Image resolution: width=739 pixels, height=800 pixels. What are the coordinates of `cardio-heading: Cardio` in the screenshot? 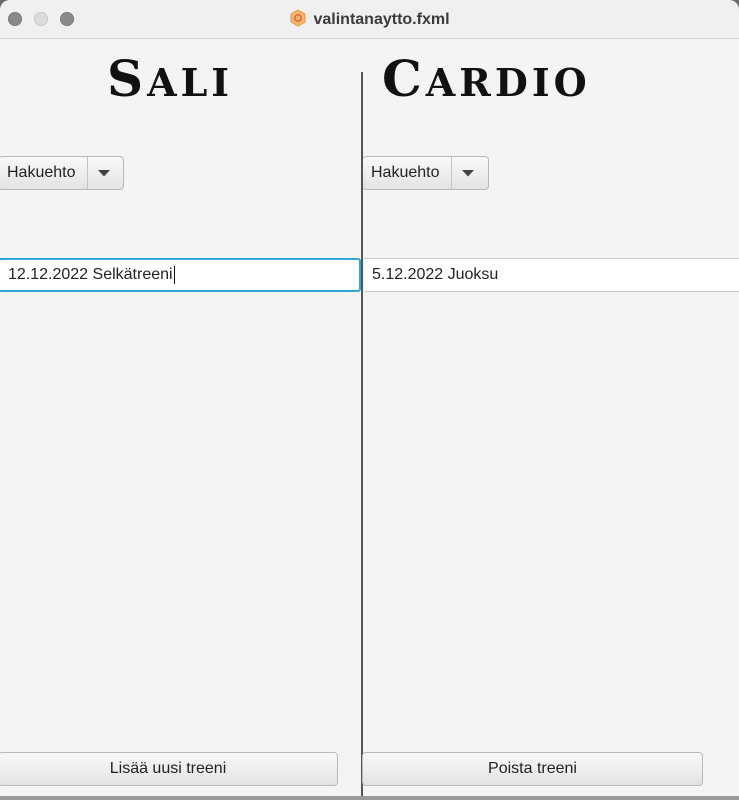 It's located at (486, 78).